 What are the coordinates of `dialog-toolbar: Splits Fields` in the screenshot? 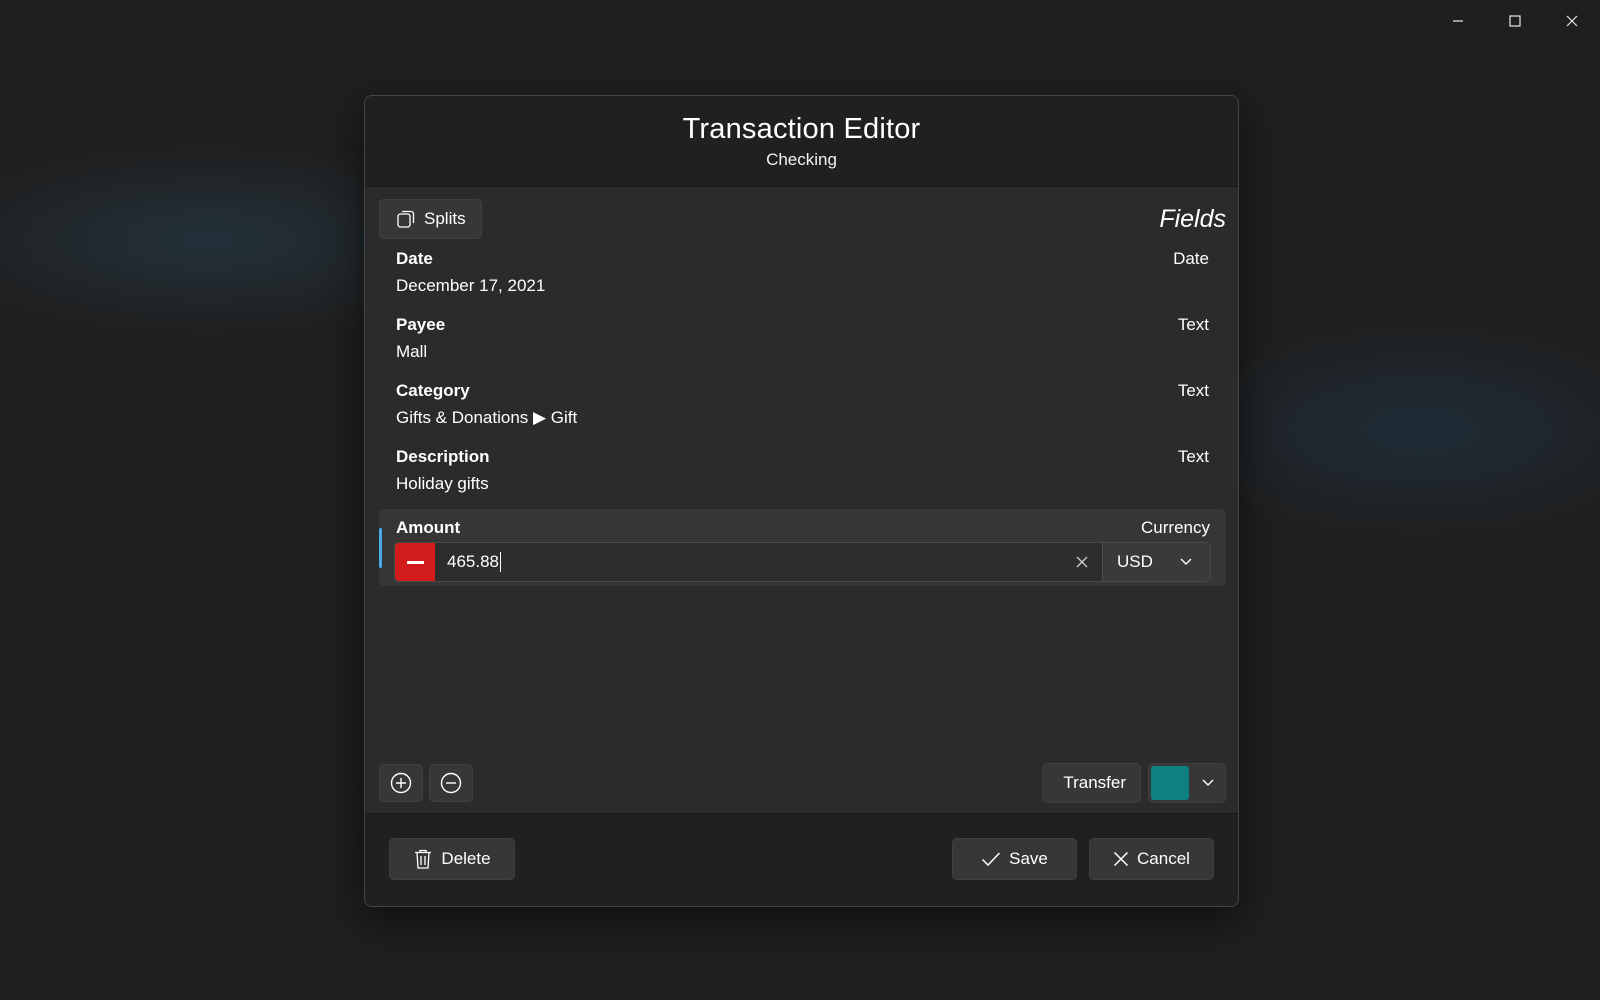 It's located at (802, 219).